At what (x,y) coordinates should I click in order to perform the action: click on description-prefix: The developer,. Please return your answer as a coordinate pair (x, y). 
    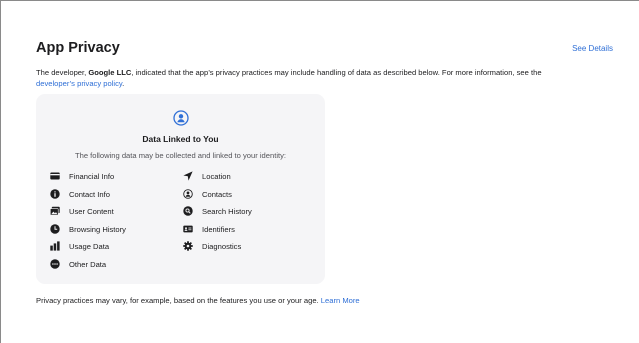
    Looking at the image, I should click on (62, 72).